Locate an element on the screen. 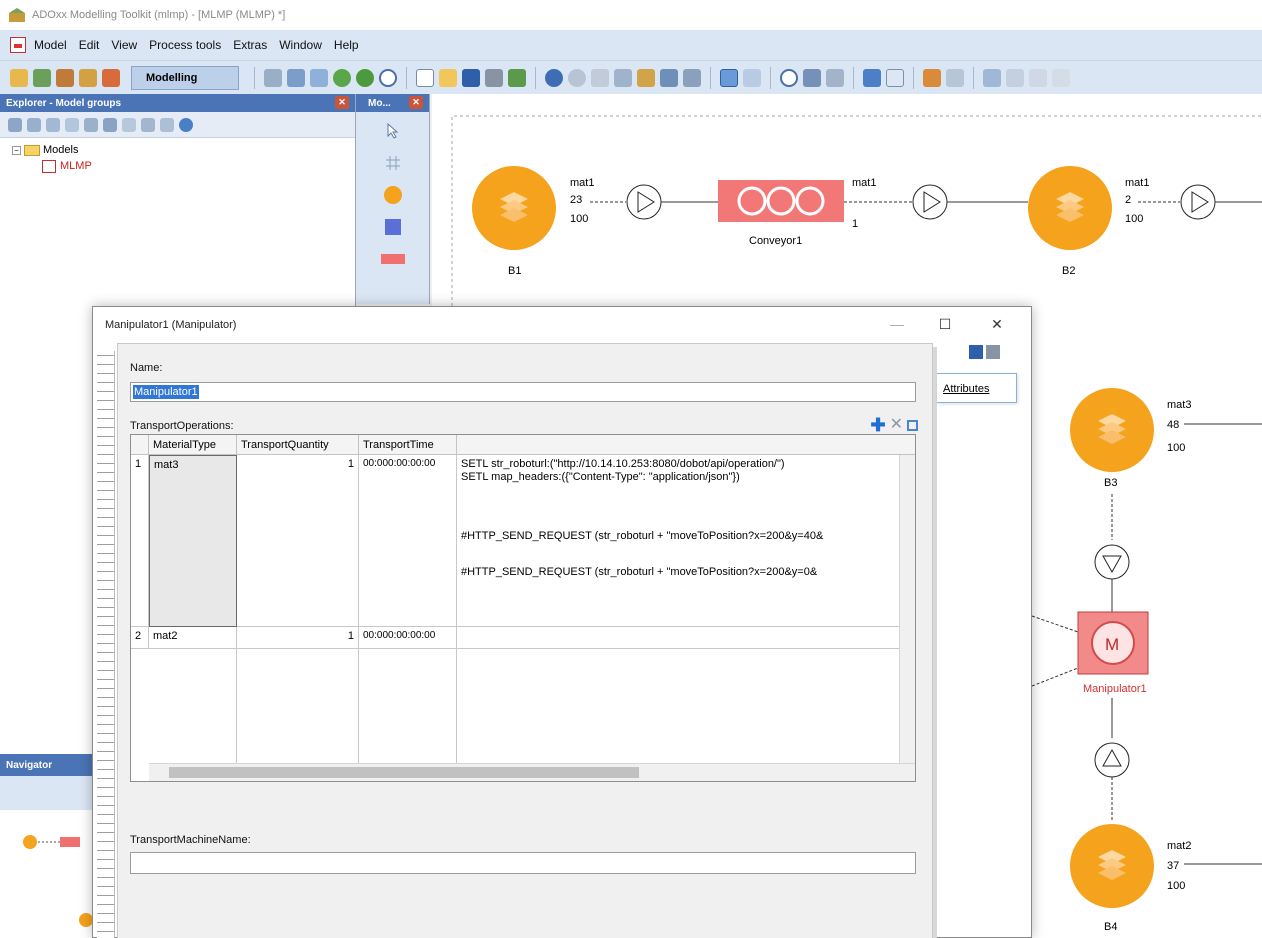  grid-view-icon is located at coordinates (729, 77).